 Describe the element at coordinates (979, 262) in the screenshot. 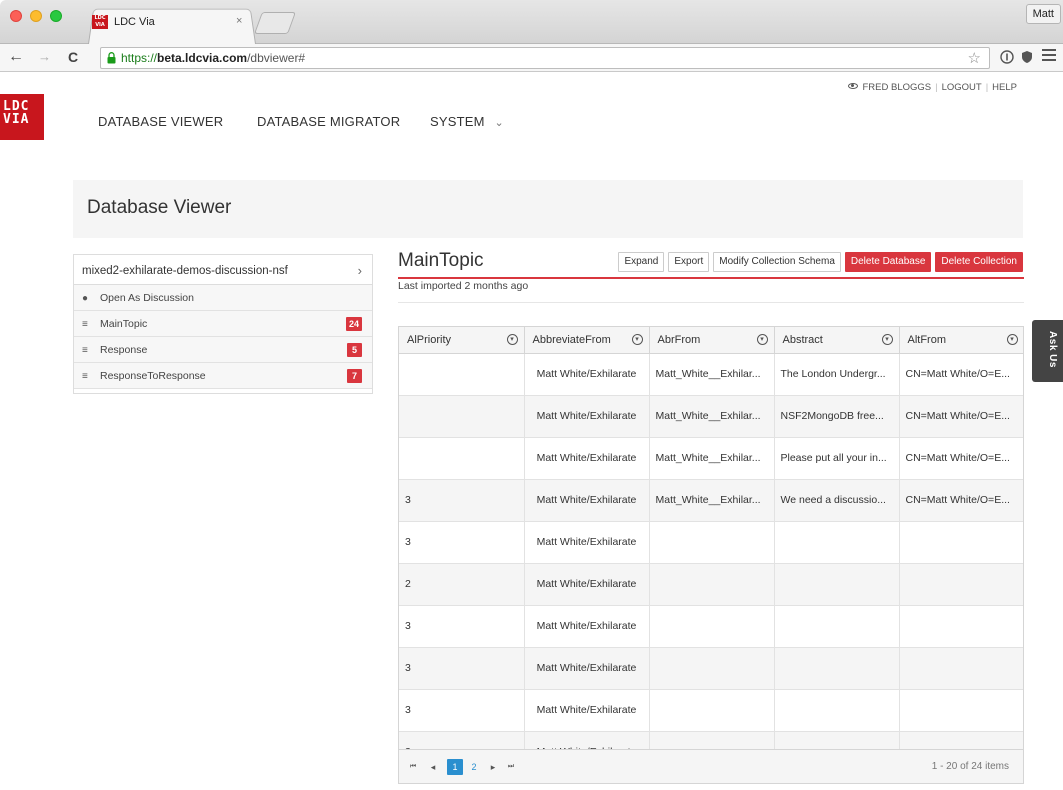

I see `delete-collection-button: Delete Collection` at that location.